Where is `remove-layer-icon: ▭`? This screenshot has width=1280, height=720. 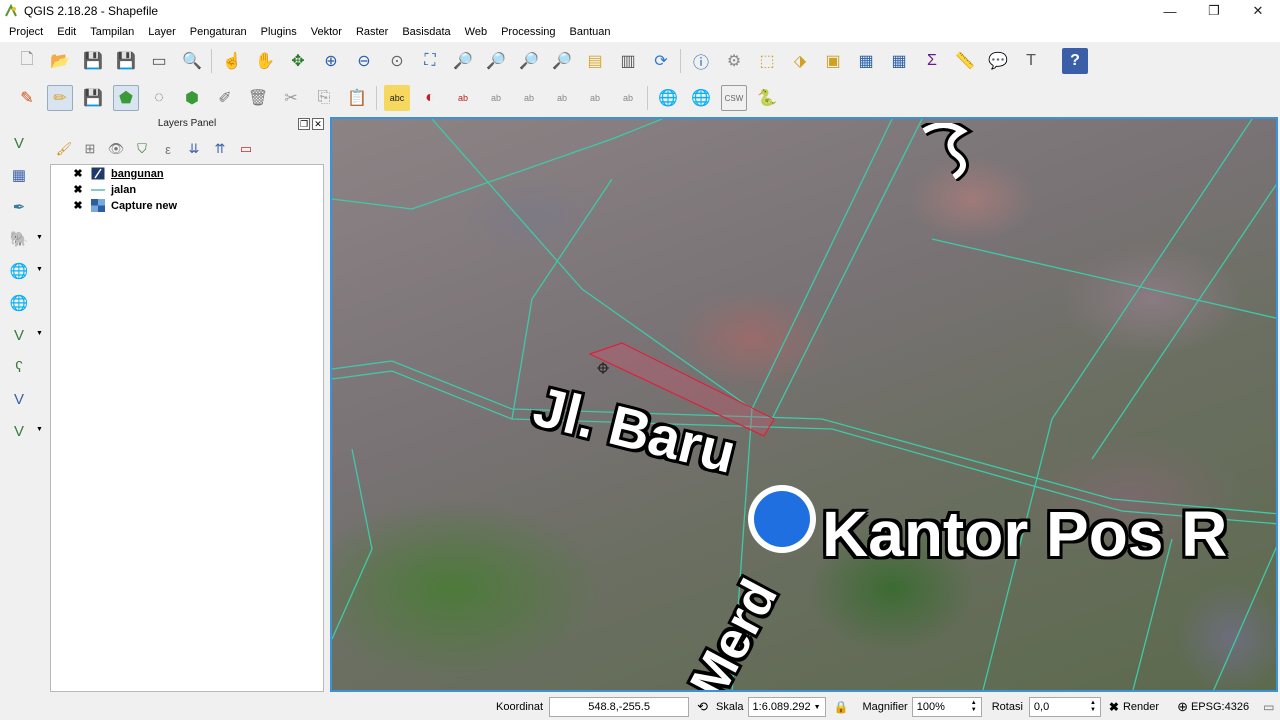 remove-layer-icon: ▭ is located at coordinates (246, 149).